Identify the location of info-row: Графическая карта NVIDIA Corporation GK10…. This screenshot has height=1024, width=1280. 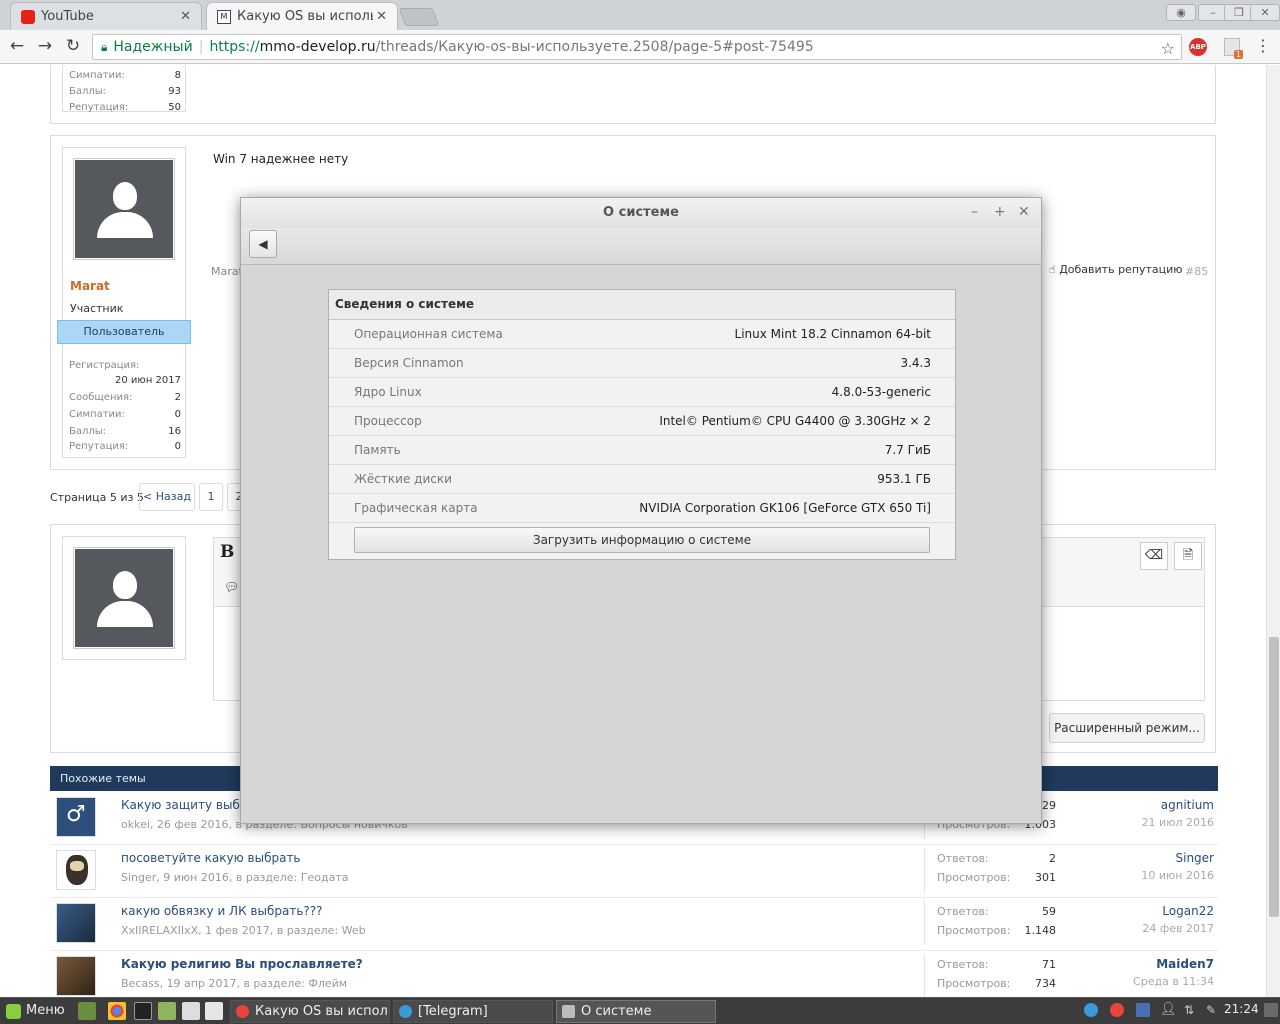
(642, 508).